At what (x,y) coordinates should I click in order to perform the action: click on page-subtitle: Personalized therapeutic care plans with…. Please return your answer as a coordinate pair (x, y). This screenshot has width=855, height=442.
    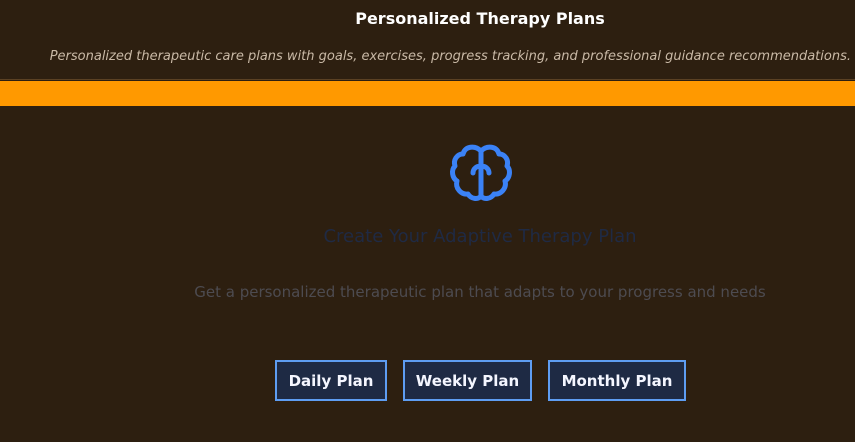
    Looking at the image, I should click on (450, 56).